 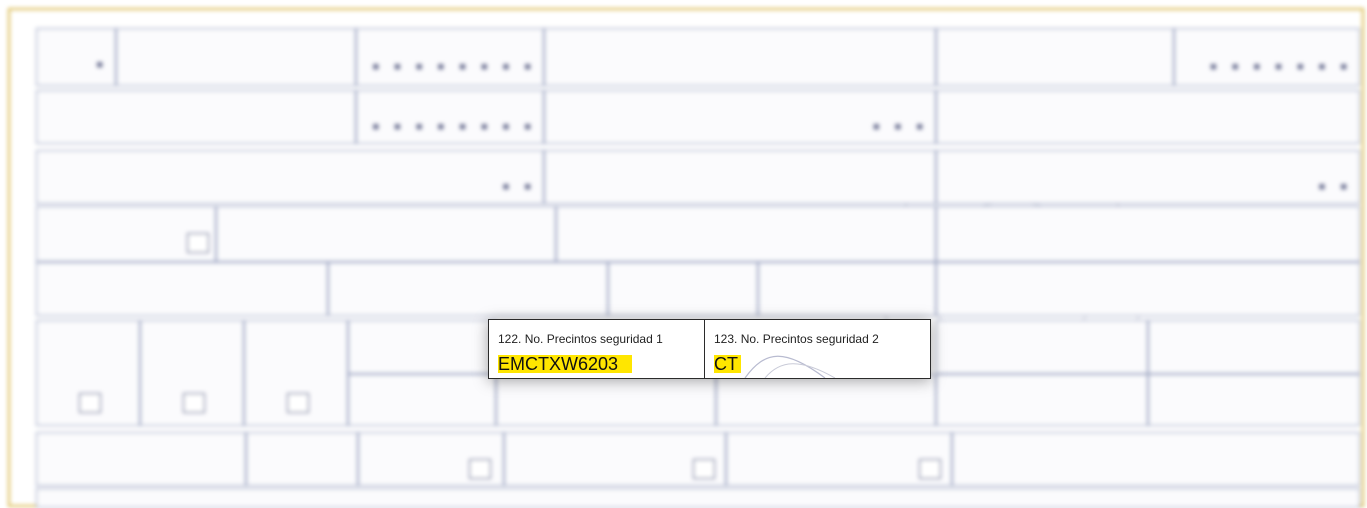 What do you see at coordinates (76, 57) in the screenshot?
I see `form-cell: ■` at bounding box center [76, 57].